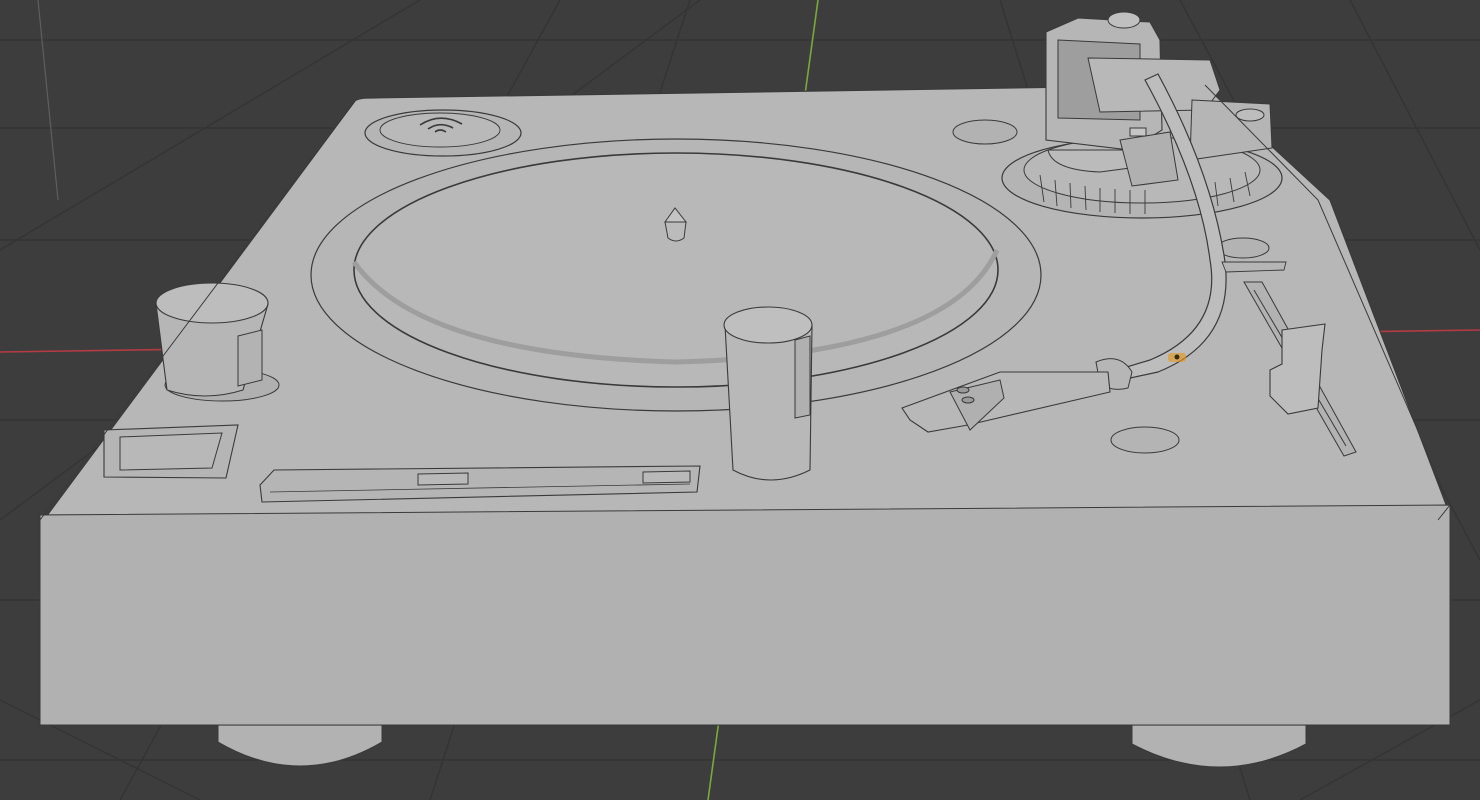 This screenshot has width=1480, height=800. I want to click on cue-lever-cylinder, so click(768, 393).